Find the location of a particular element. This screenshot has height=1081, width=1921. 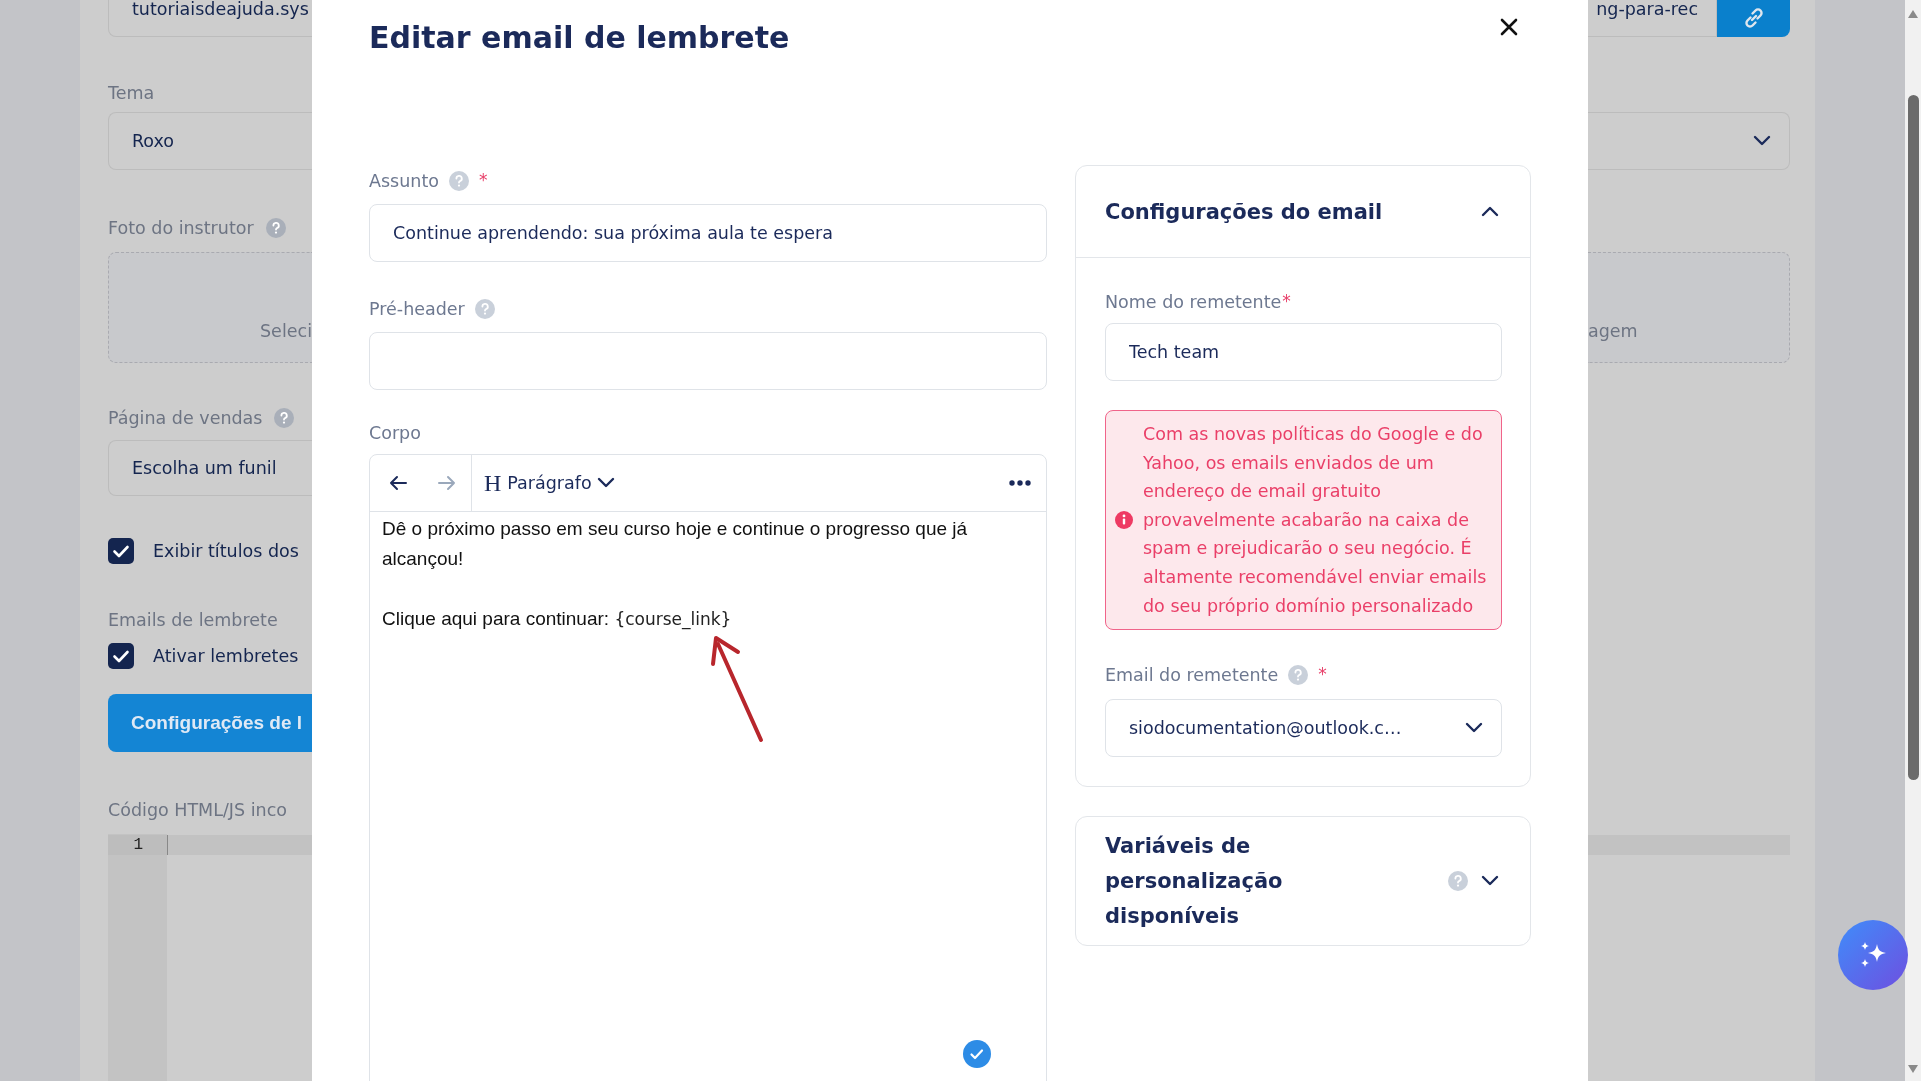

theme-select: Roxo is located at coordinates (210, 141).